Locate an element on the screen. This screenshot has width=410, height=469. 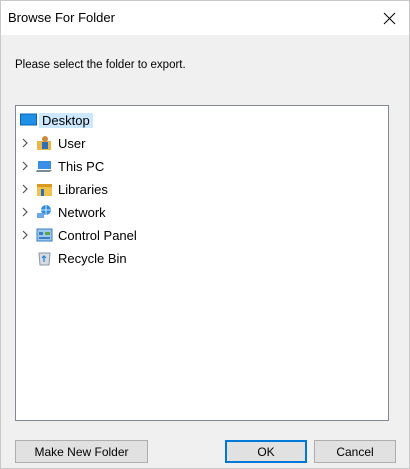
tree-item-network: Network is located at coordinates (63, 212).